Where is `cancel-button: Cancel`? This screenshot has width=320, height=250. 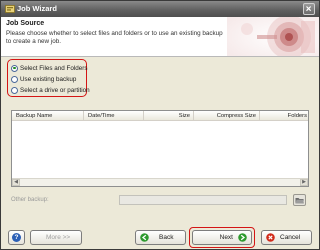 cancel-button: Cancel is located at coordinates (286, 237).